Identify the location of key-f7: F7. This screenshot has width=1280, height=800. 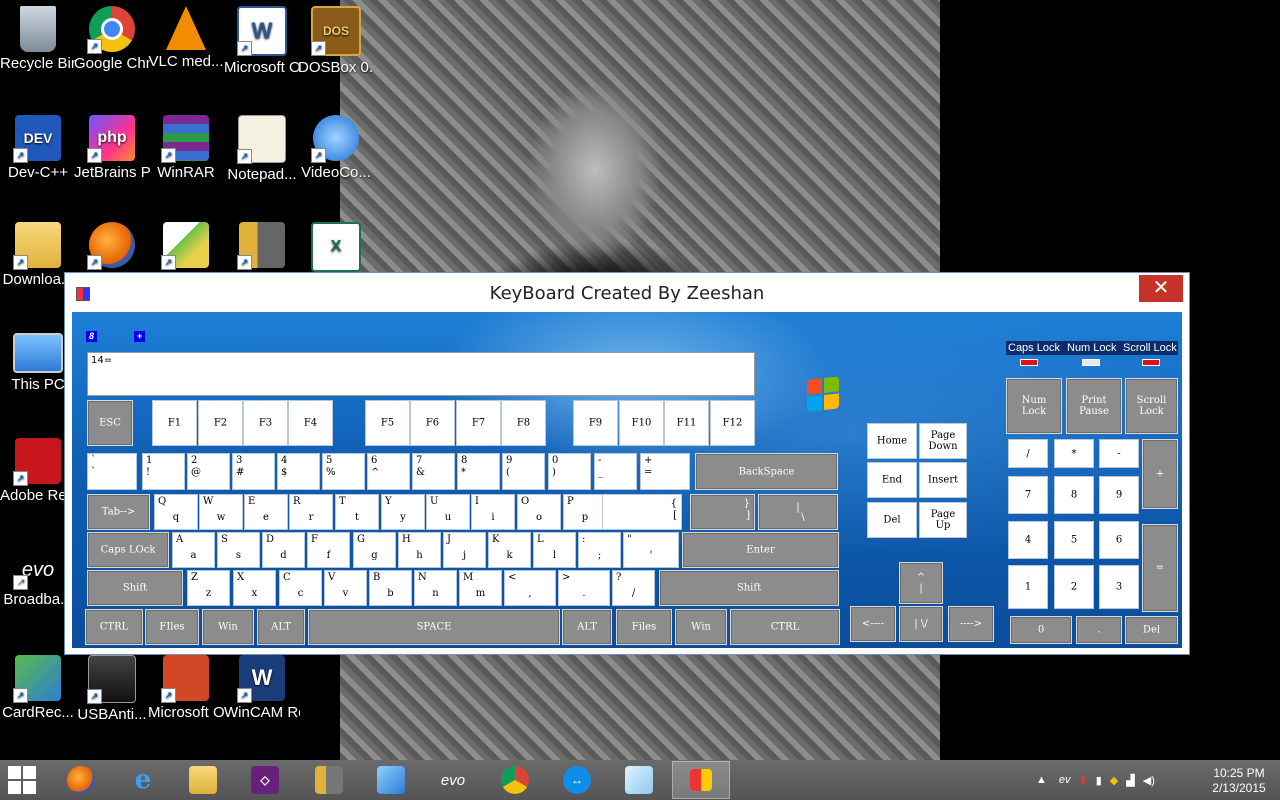
(478, 423).